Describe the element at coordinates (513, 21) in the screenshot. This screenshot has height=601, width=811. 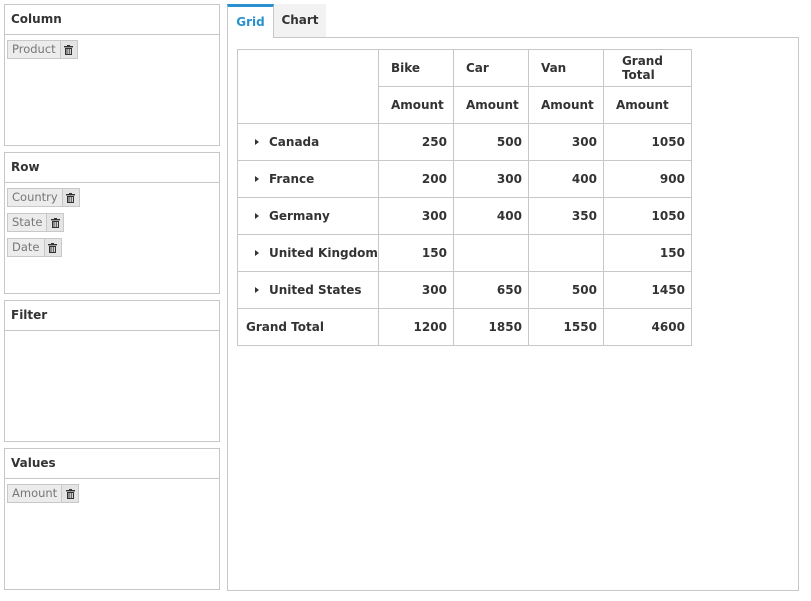
I see `tab-strip: Grid Chart` at that location.